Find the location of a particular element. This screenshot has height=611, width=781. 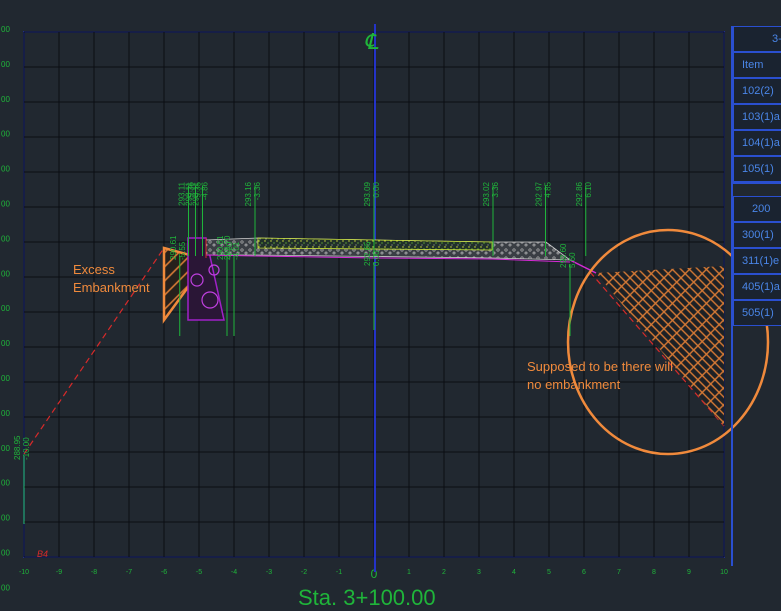

supposed-embankment-note: Supposed to be there will no embankment is located at coordinates (600, 375).